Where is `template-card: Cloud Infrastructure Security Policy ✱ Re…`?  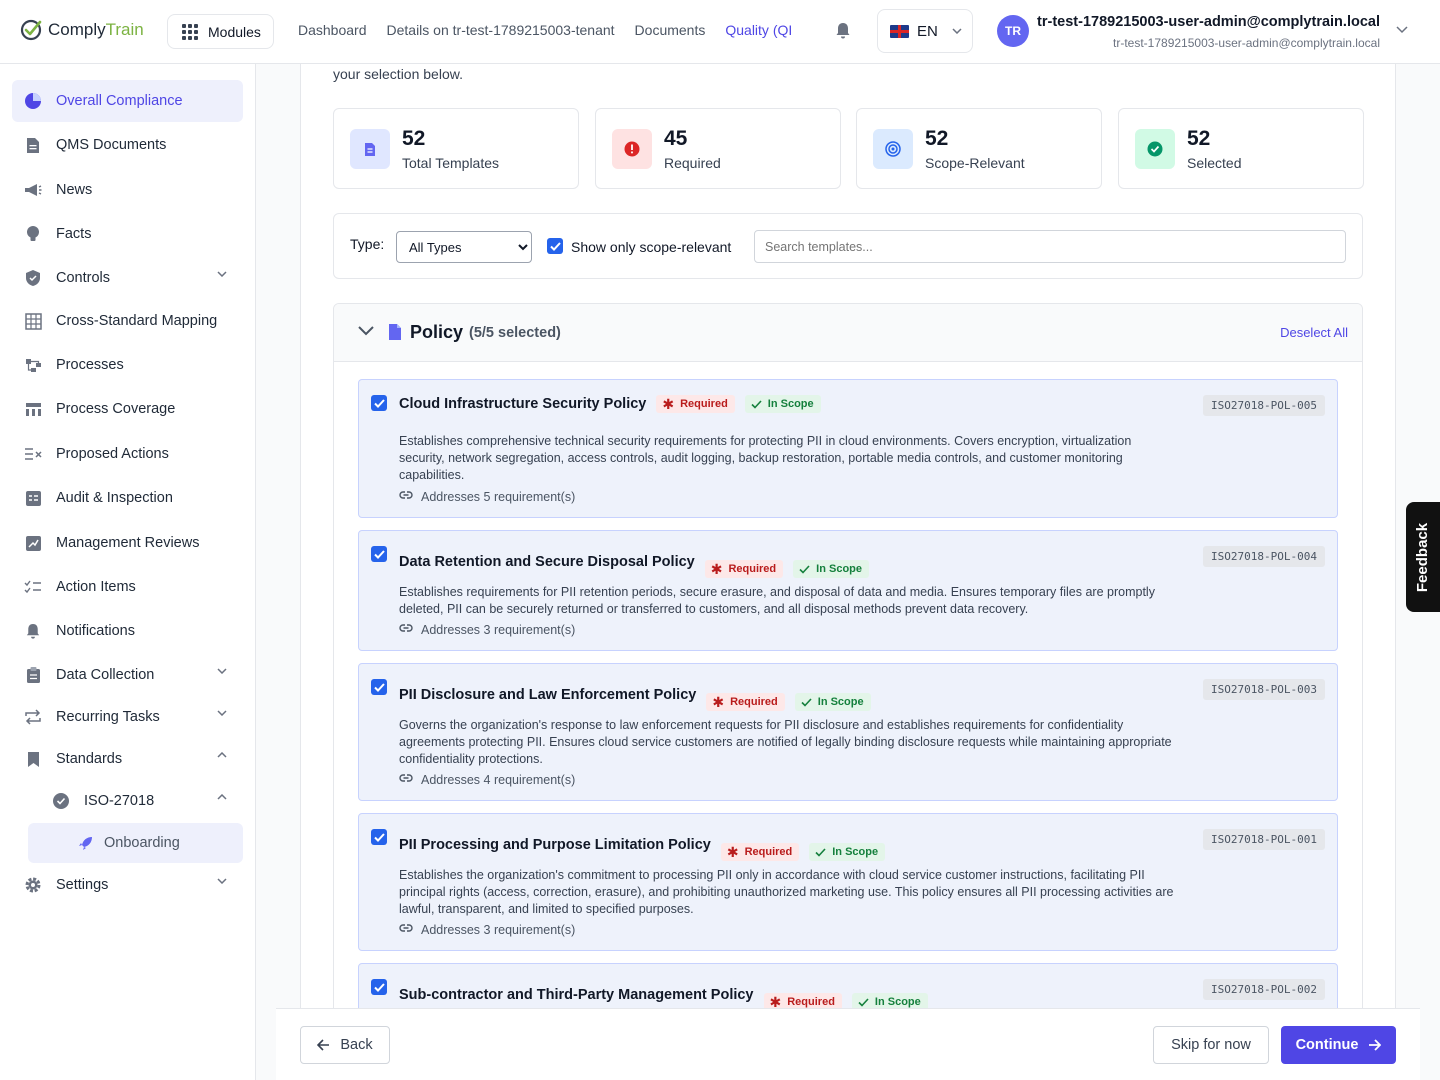 template-card: Cloud Infrastructure Security Policy ✱ Re… is located at coordinates (848, 448).